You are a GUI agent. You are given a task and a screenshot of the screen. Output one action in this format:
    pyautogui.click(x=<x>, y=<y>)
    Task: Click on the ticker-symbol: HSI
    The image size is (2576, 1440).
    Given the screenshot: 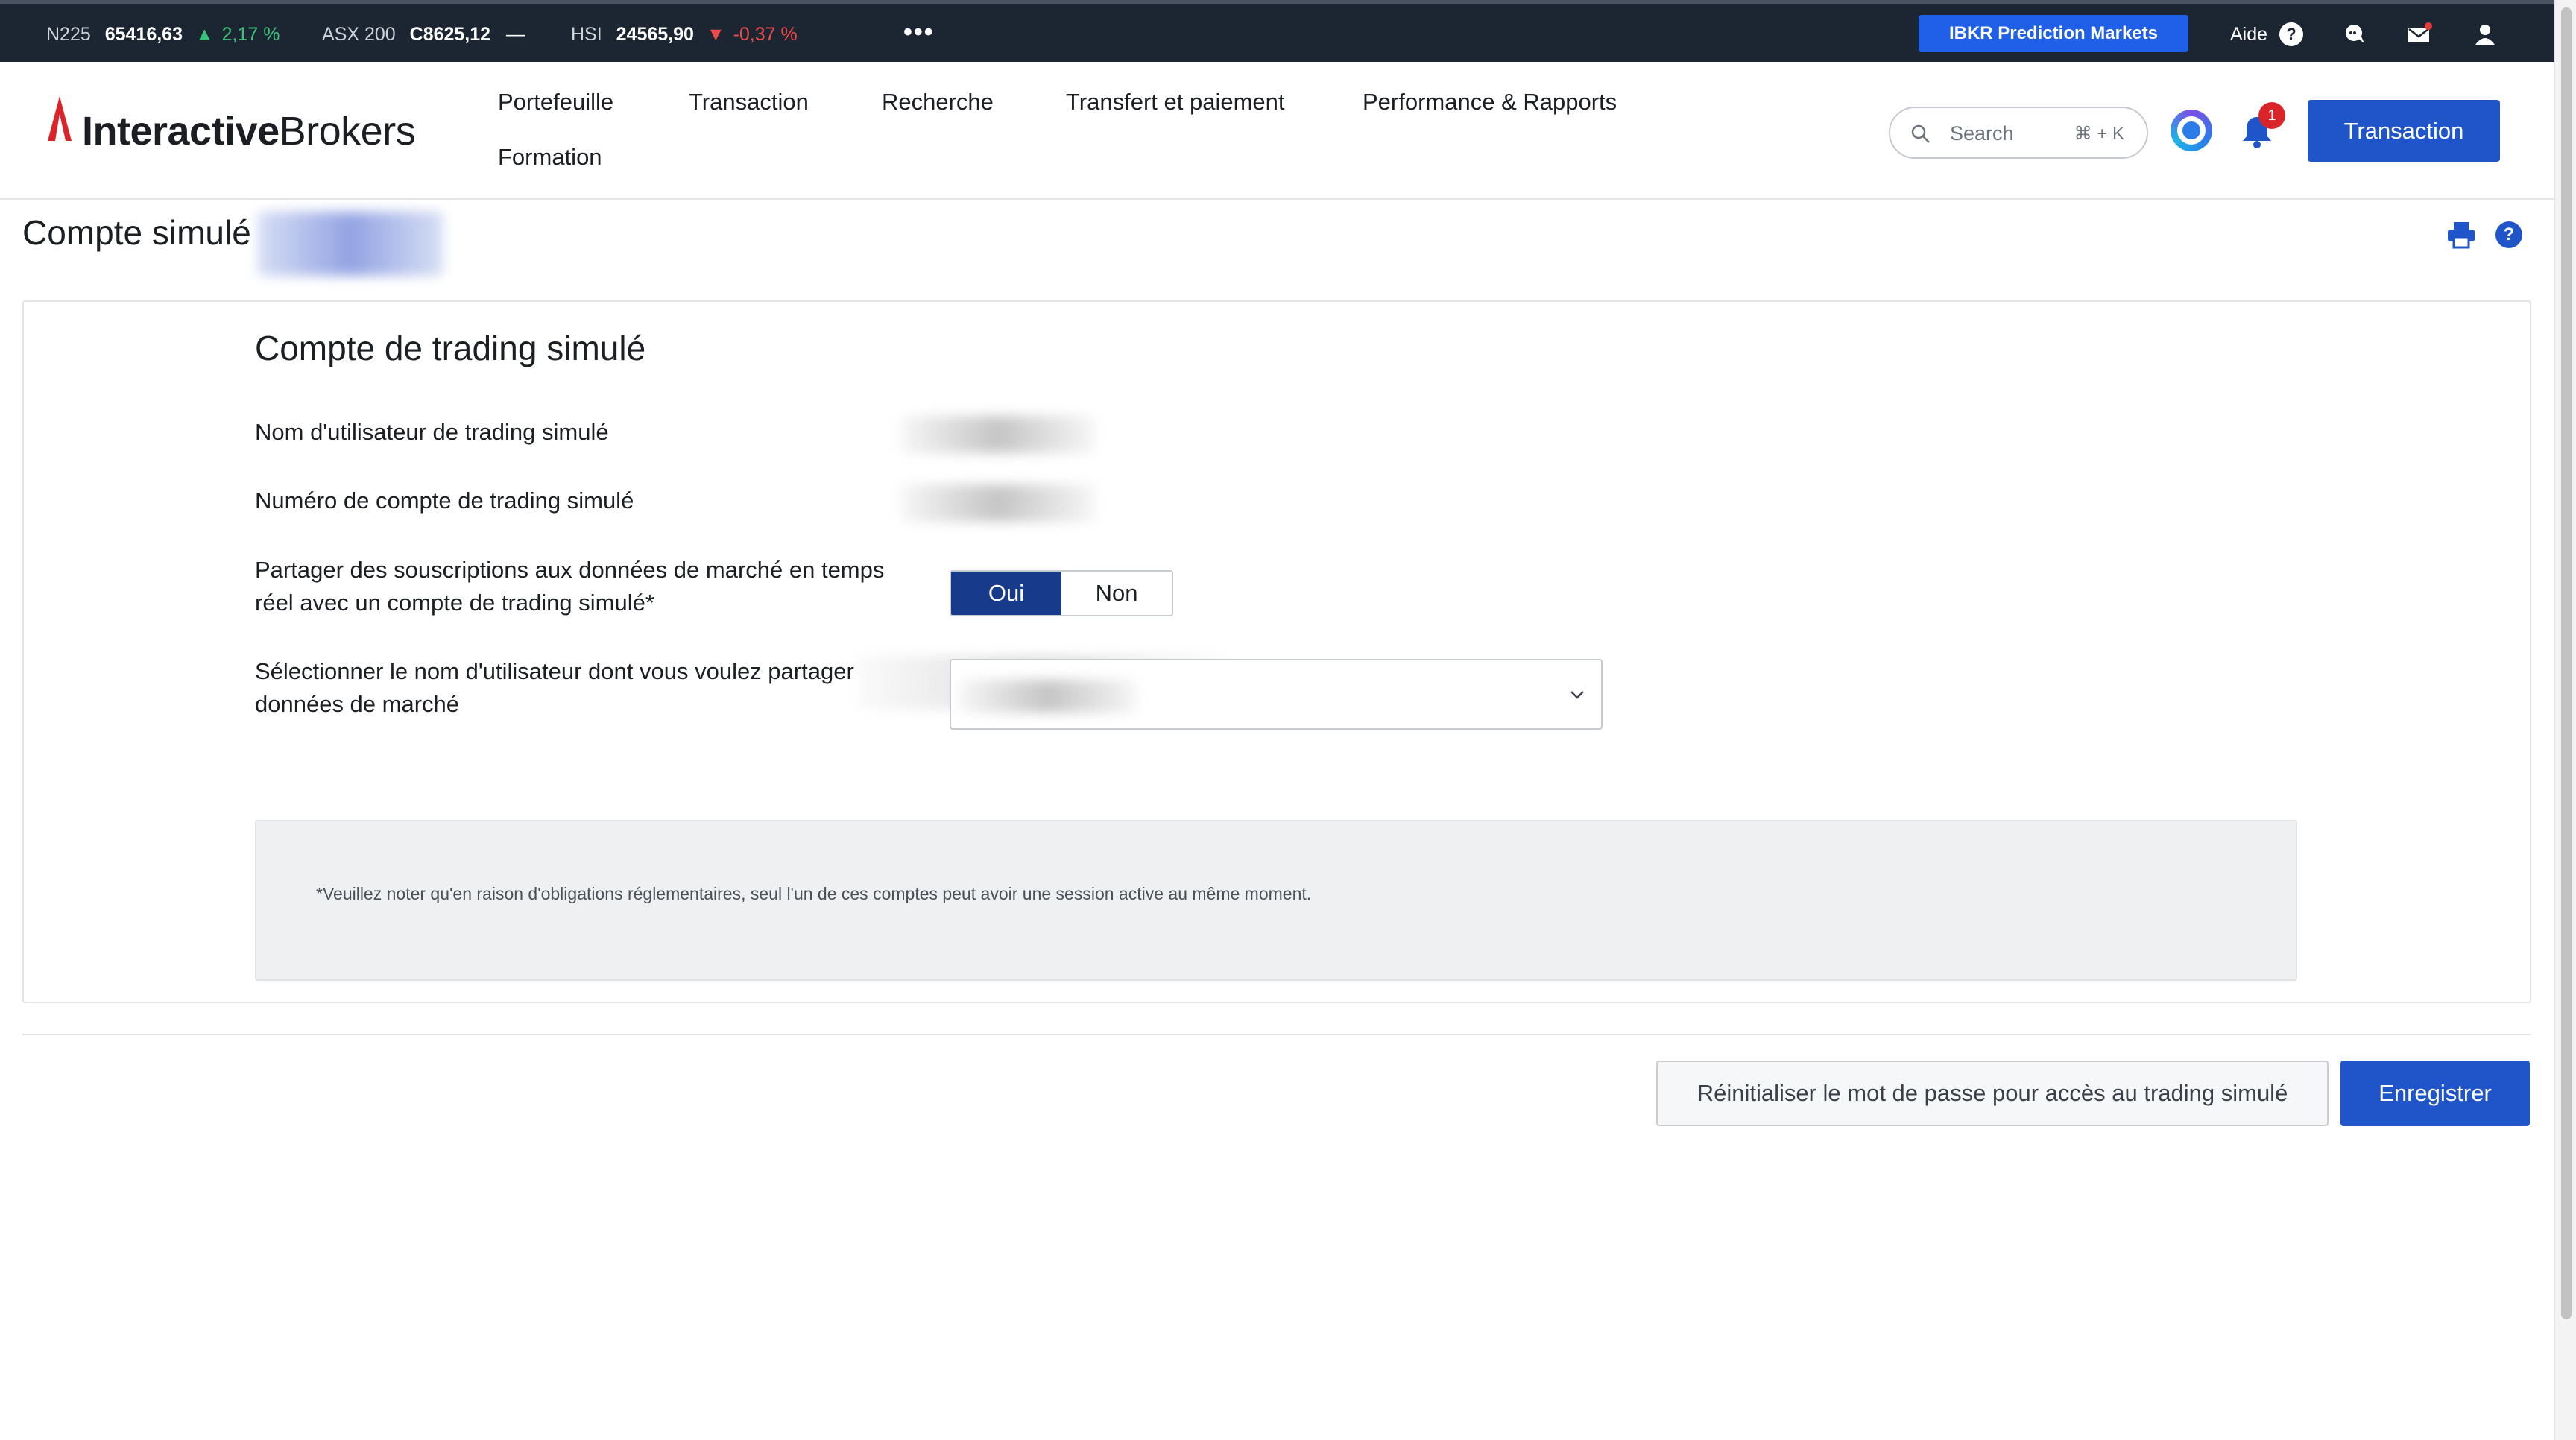 What is the action you would take?
    pyautogui.click(x=586, y=34)
    